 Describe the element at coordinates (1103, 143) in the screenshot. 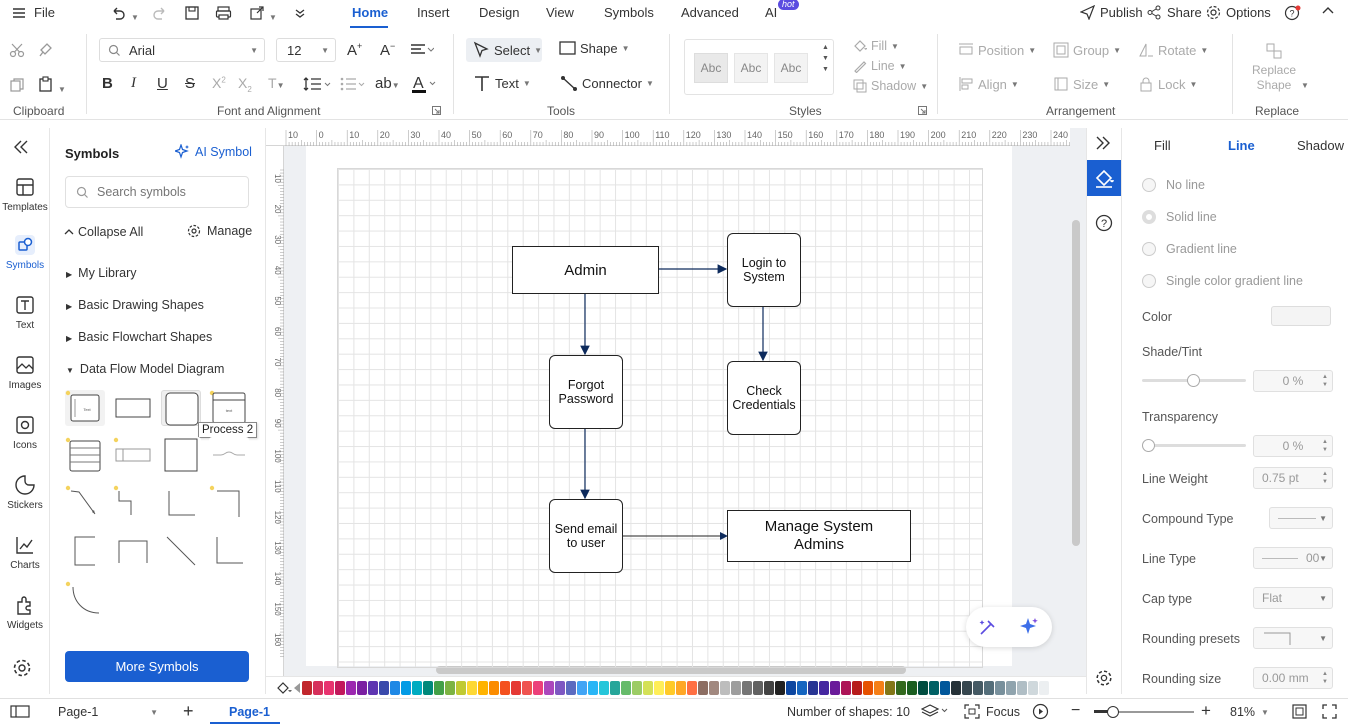

I see `expand-panel-icon` at that location.